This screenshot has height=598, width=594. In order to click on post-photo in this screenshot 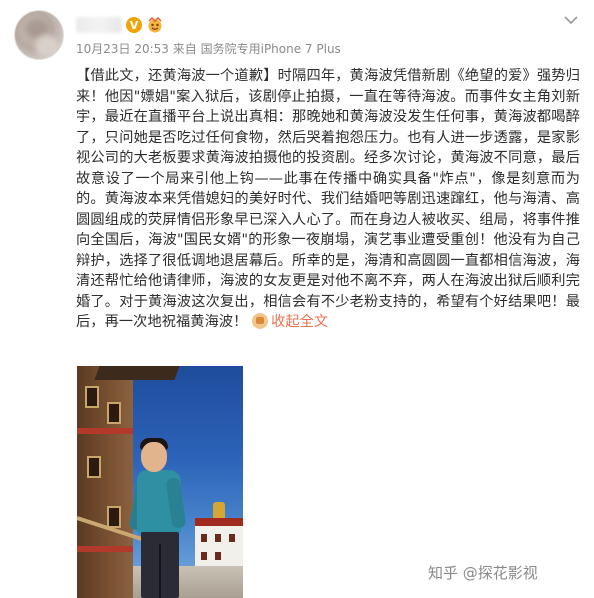, I will do `click(160, 482)`.